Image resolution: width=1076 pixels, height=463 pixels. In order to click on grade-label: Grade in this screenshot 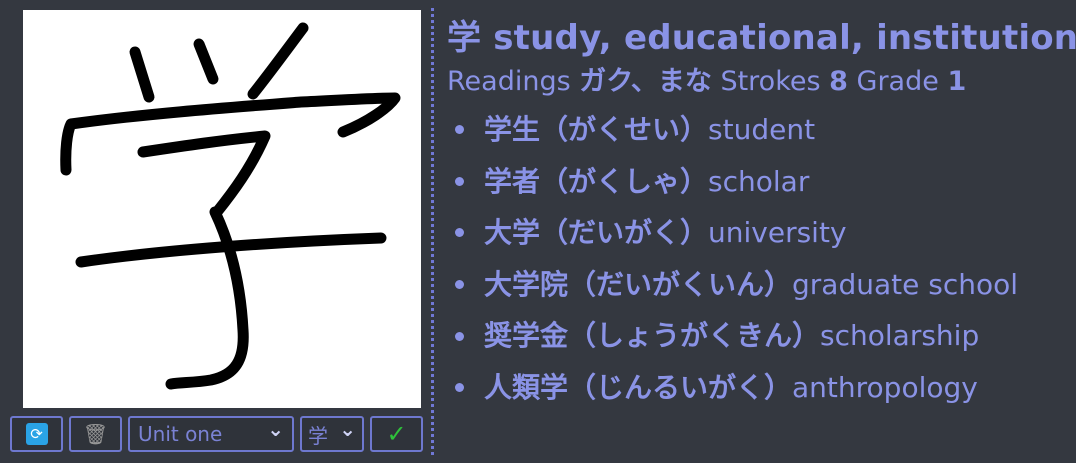, I will do `click(897, 81)`.